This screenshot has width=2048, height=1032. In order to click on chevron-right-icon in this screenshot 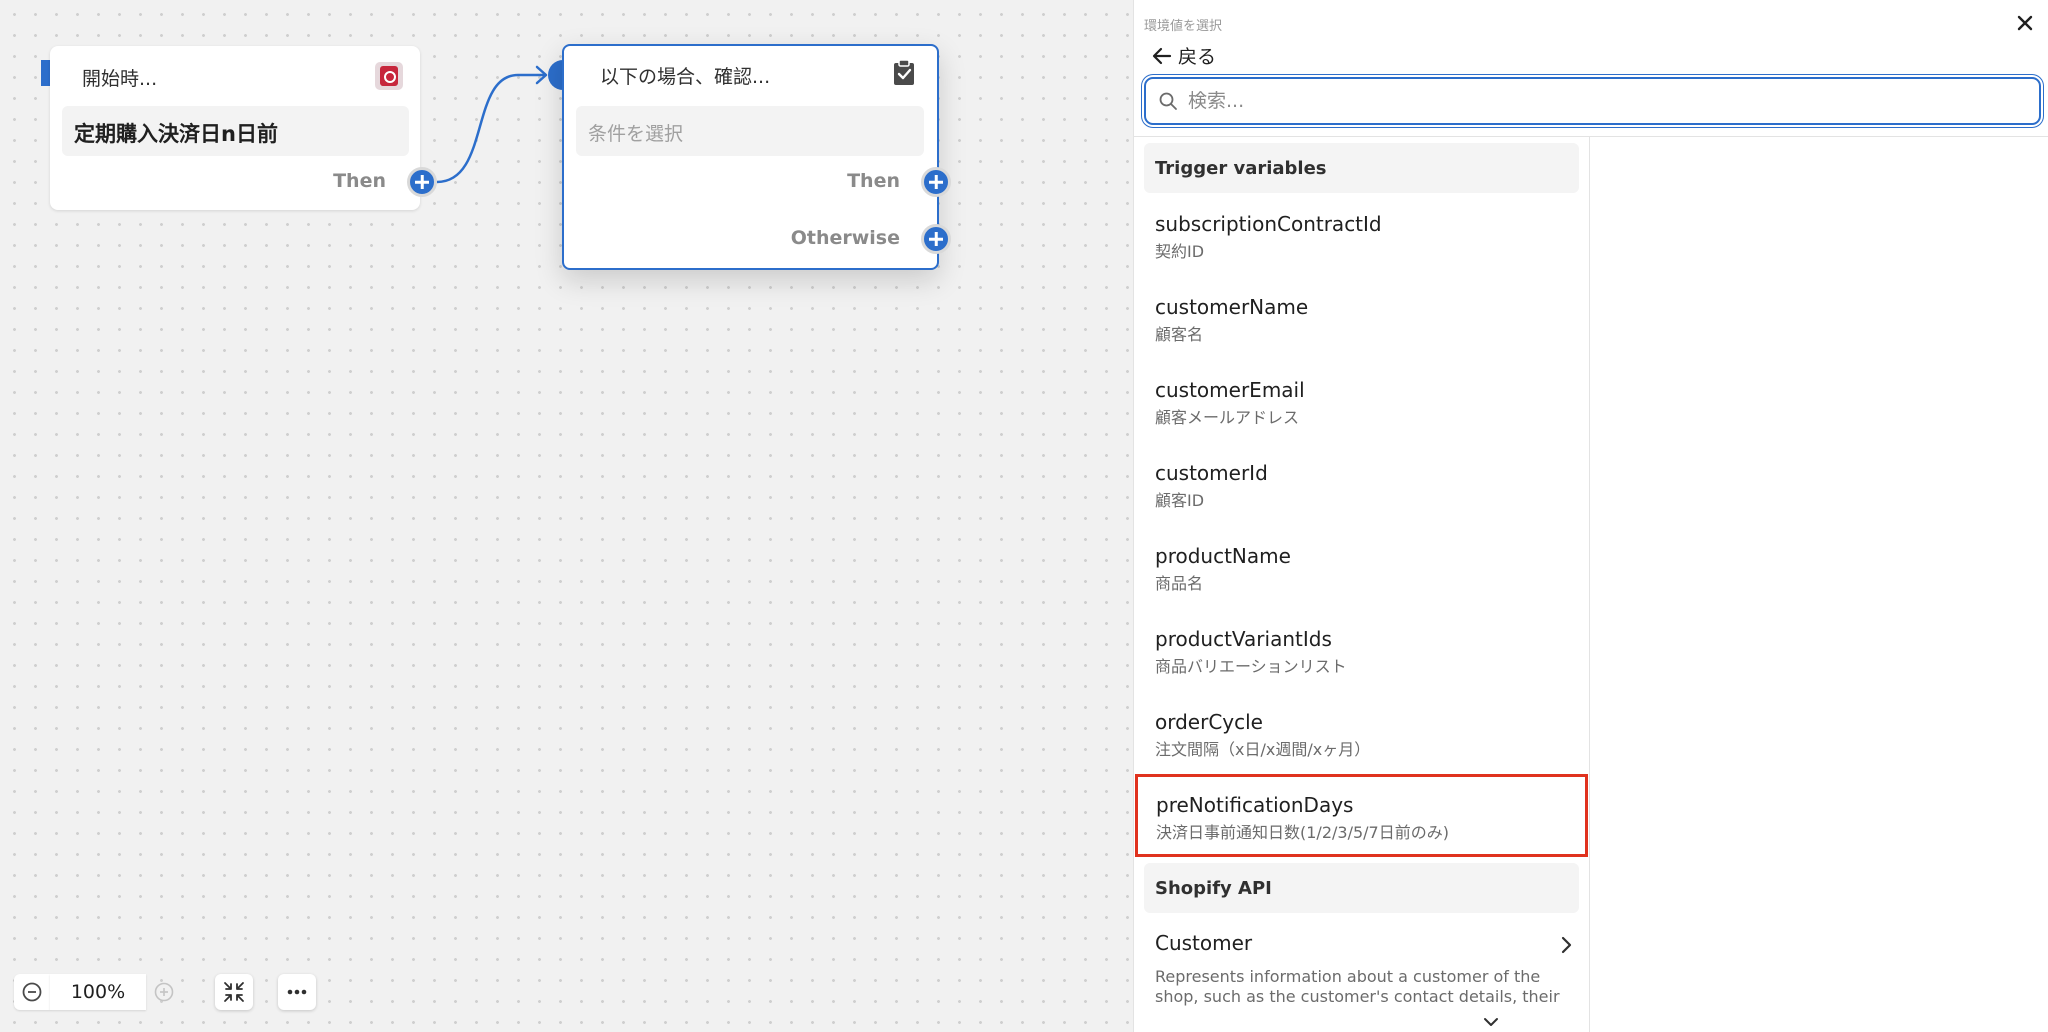, I will do `click(1566, 945)`.